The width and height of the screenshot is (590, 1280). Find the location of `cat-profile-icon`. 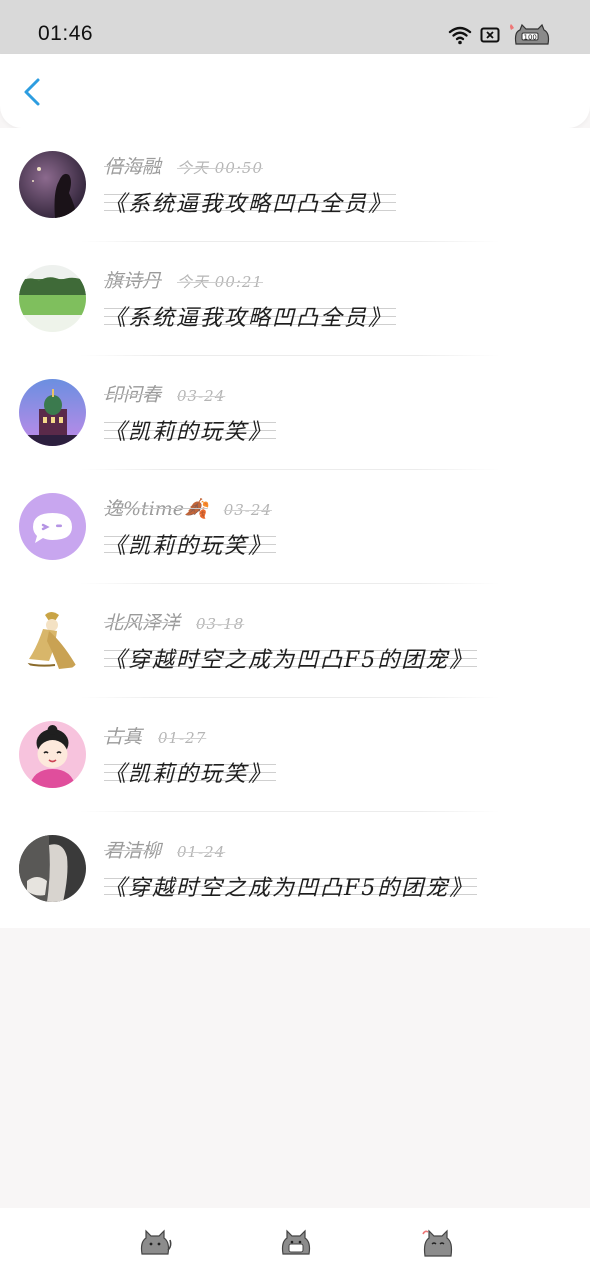

cat-profile-icon is located at coordinates (437, 1243).